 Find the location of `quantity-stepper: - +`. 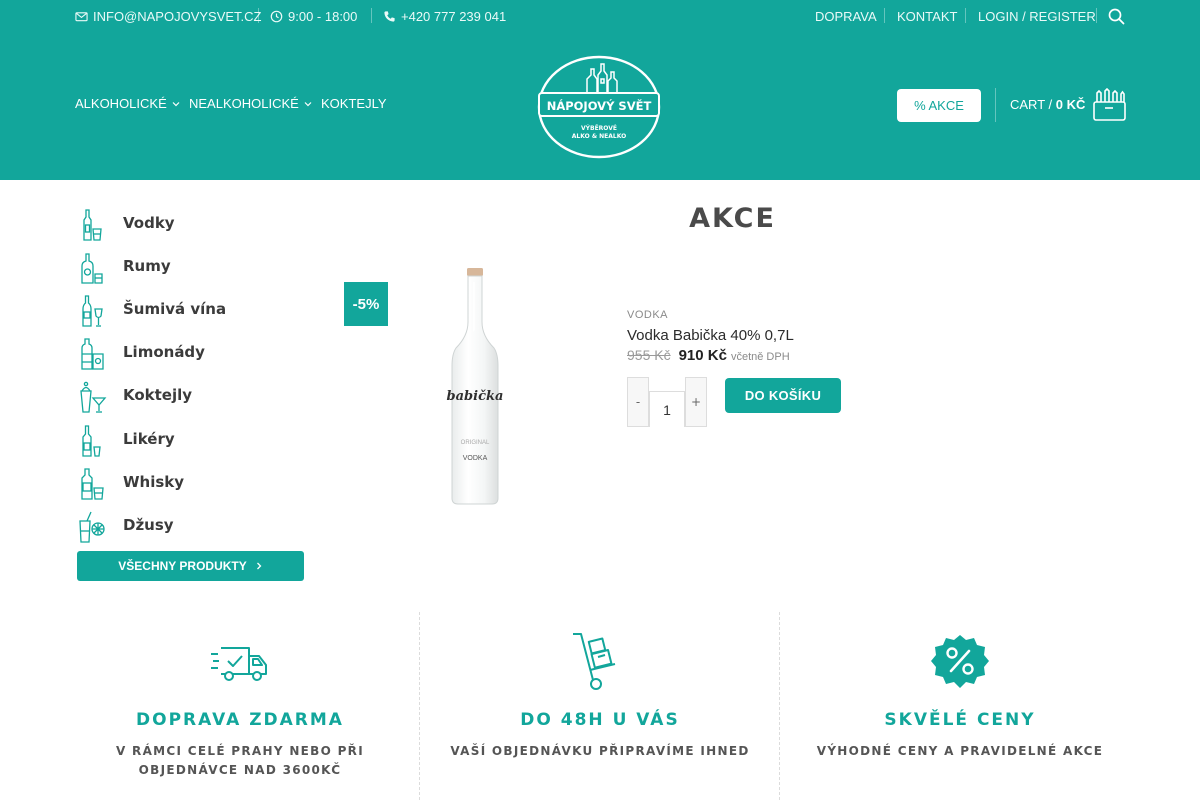

quantity-stepper: - + is located at coordinates (667, 402).